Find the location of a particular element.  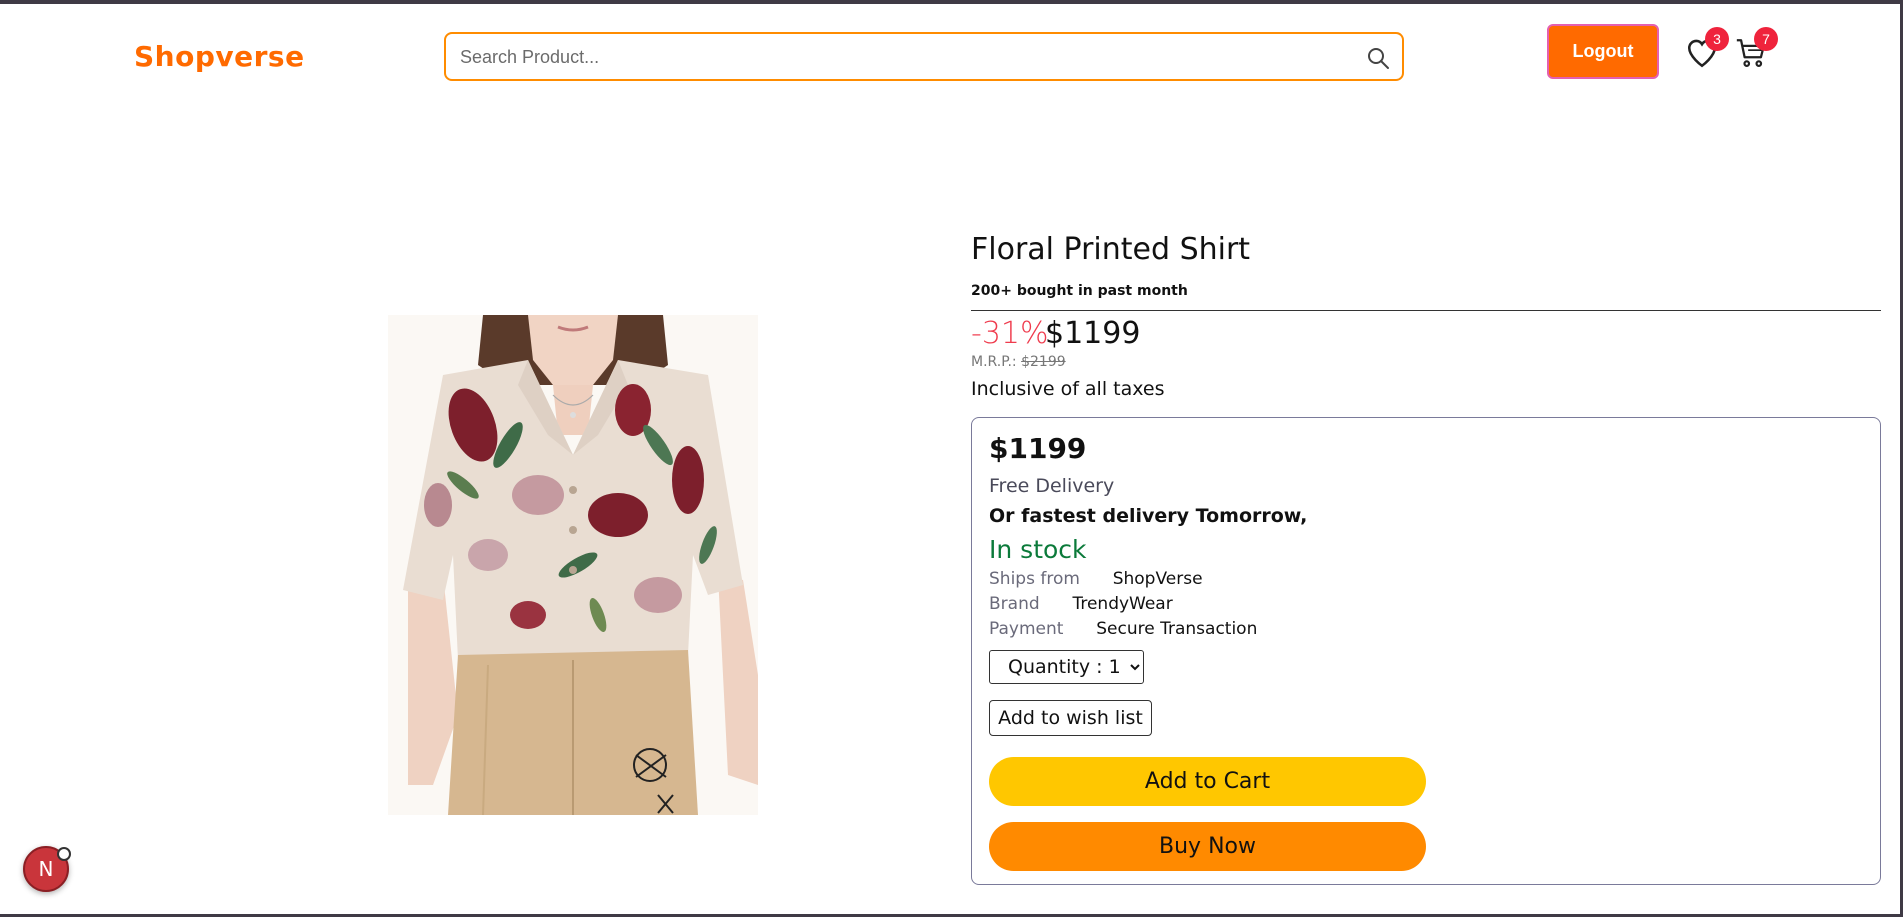

search-icon is located at coordinates (1378, 58).